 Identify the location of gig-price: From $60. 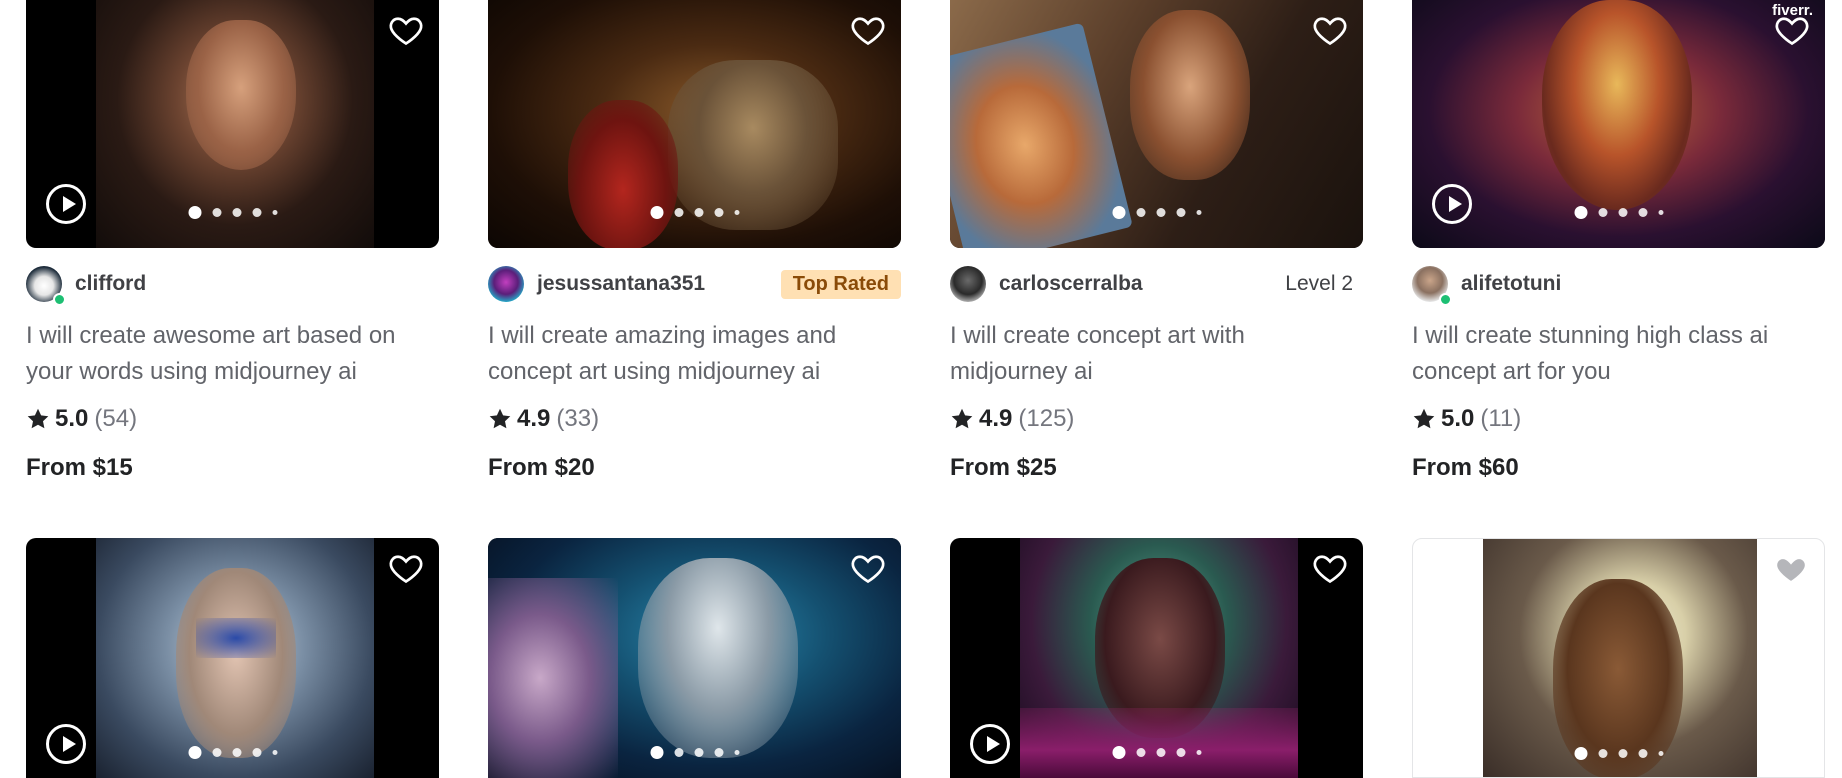
(1465, 468).